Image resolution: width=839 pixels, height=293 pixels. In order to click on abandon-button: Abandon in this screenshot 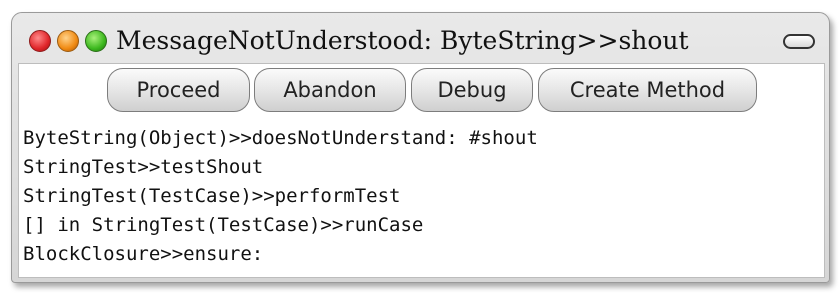, I will do `click(330, 90)`.